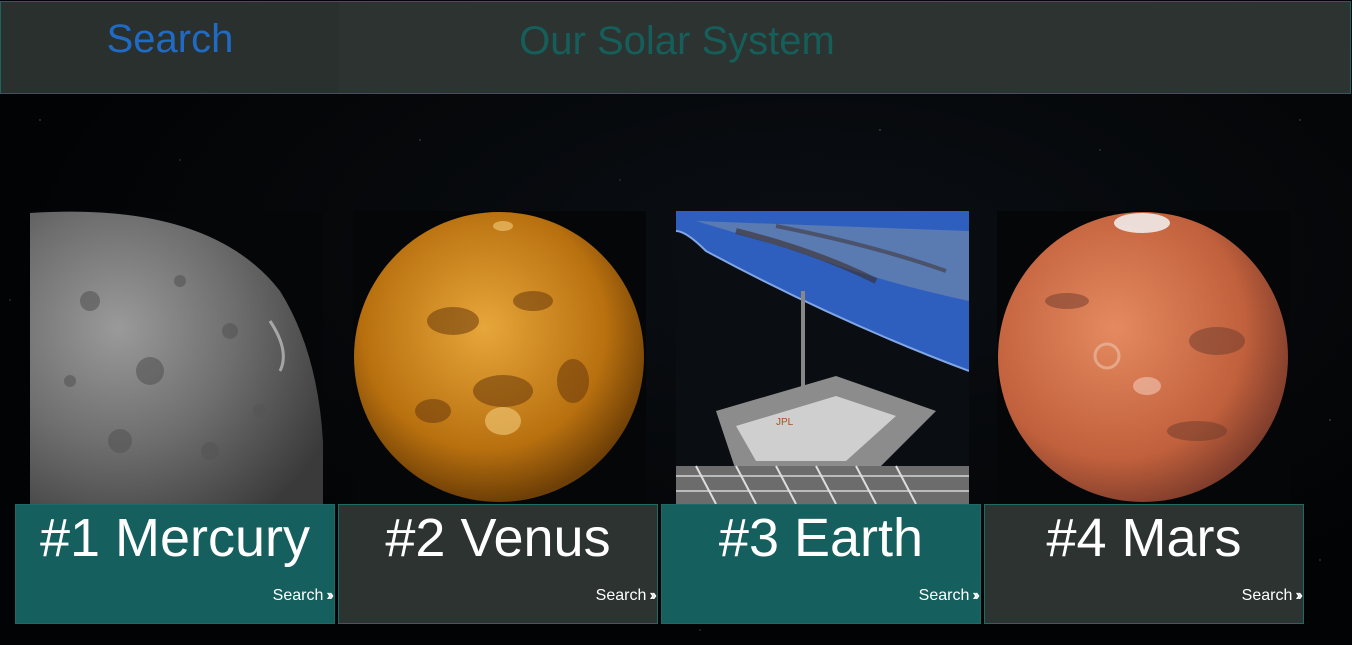 The image size is (1352, 645). Describe the element at coordinates (175, 538) in the screenshot. I see `planet-title: #1 Mercury` at that location.